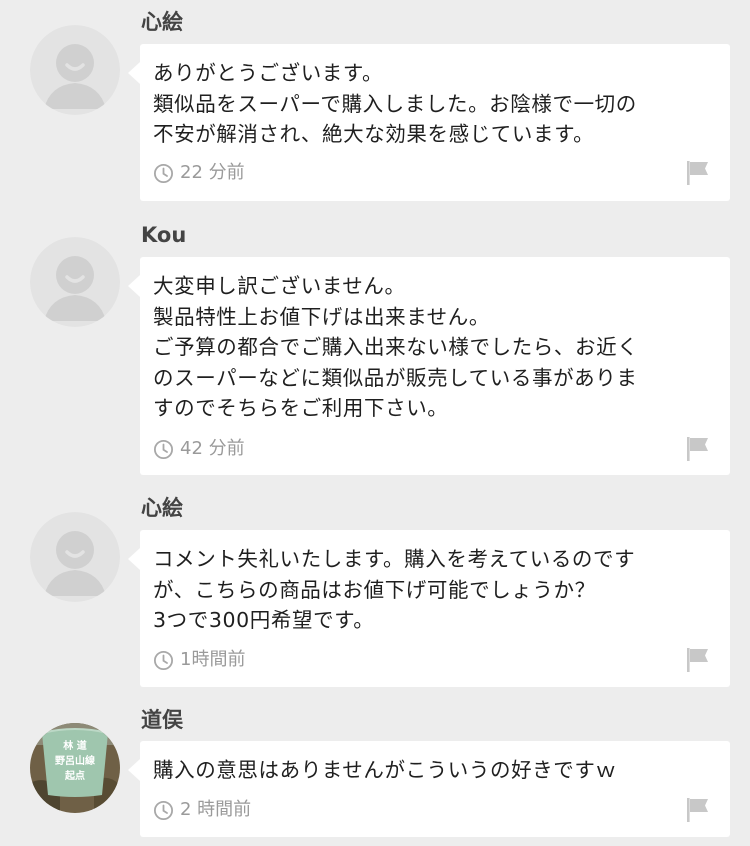  Describe the element at coordinates (162, 720) in the screenshot. I see `comment-username: 道俣` at that location.